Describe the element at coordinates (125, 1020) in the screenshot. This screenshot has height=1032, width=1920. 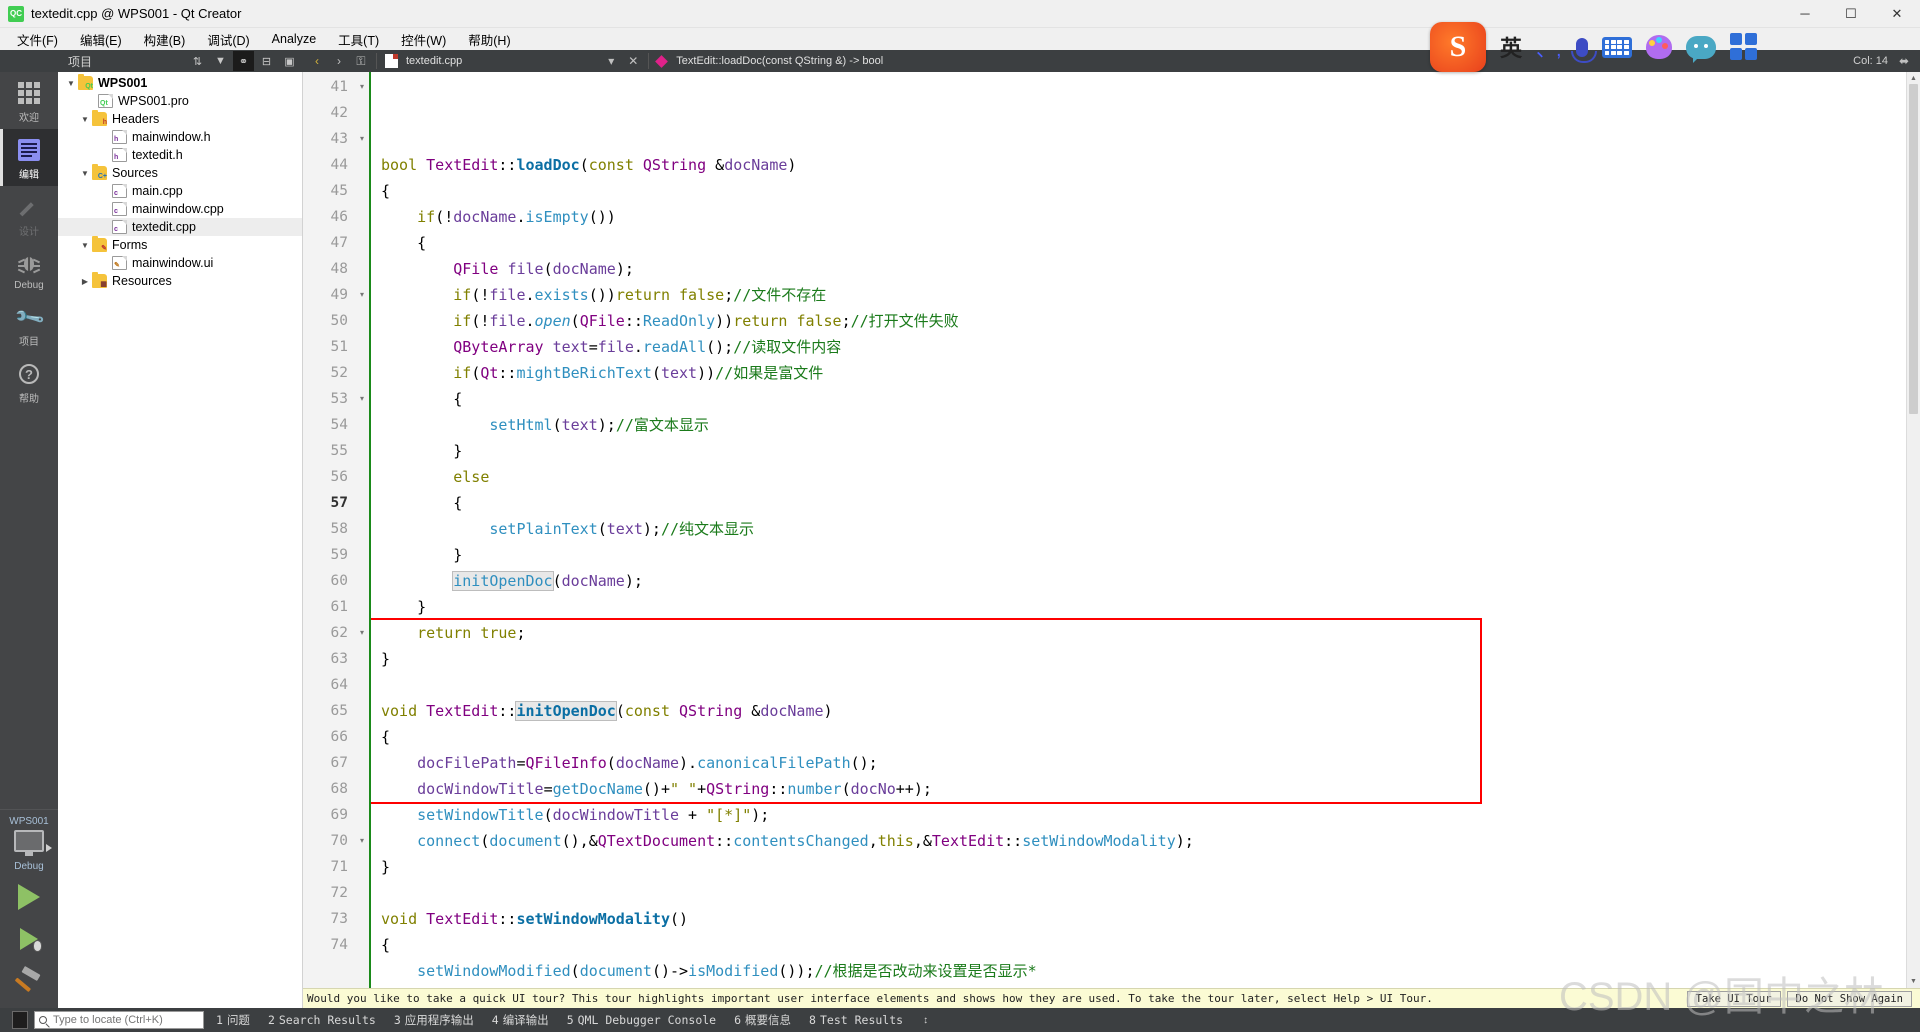
I see `locator-input` at that location.